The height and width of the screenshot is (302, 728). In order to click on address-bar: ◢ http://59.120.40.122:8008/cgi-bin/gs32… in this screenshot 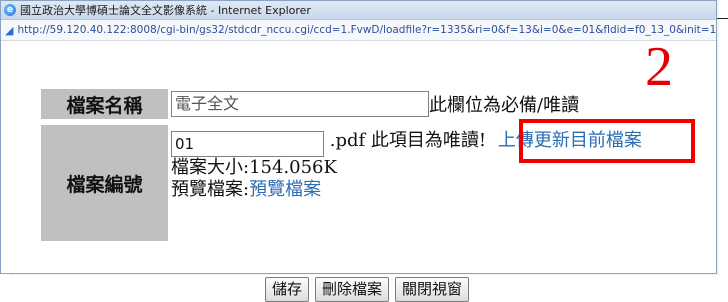, I will do `click(358, 30)`.